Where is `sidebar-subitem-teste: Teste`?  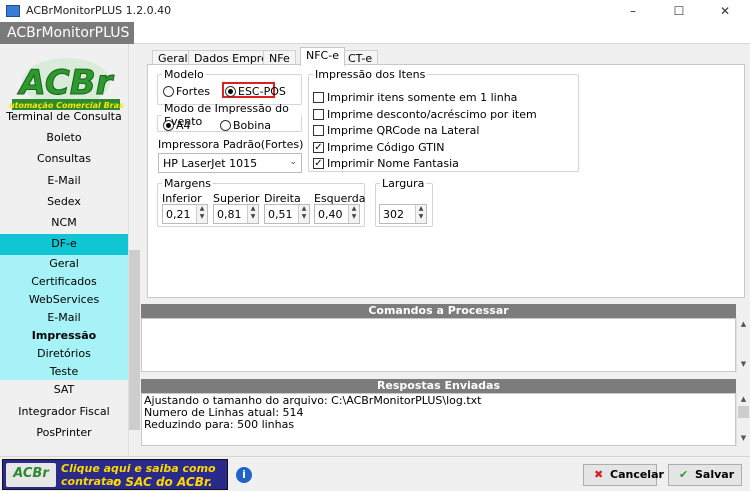 sidebar-subitem-teste: Teste is located at coordinates (64, 371).